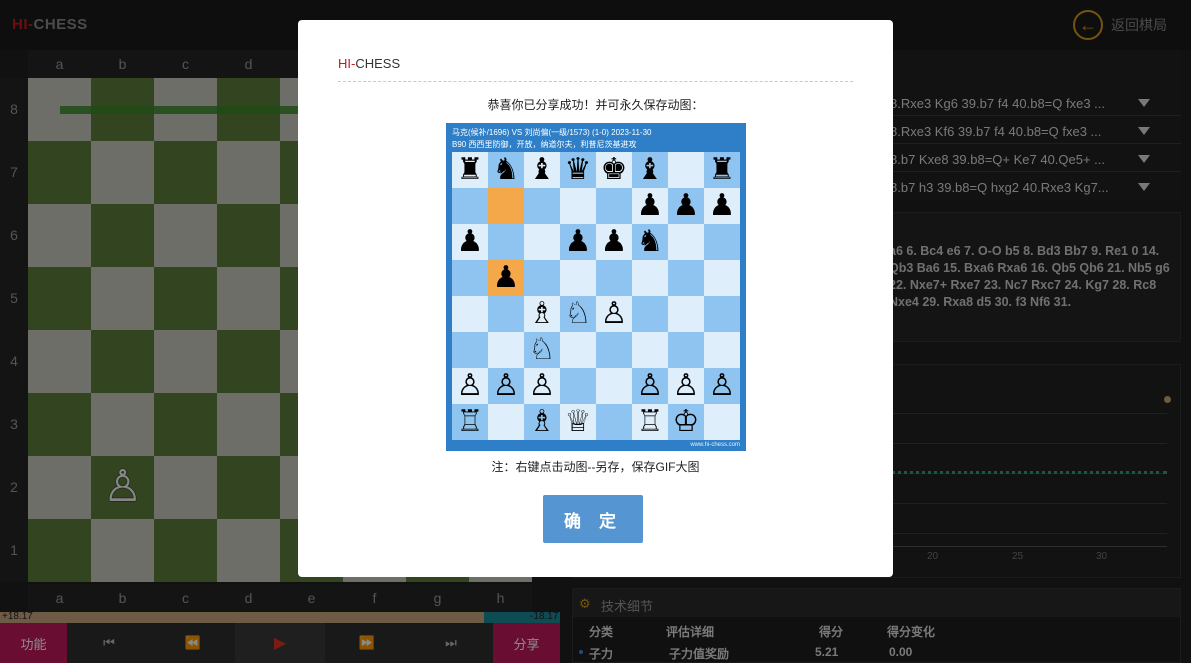  I want to click on gif-chess-board: ♜ ♞ ♝ ♛ ♚ ♝ ♜ ♟ ♟ ♟ ♟ ♟ ♟ ♞ ♟ ♗ ♘ ♙ ♘ ♙ ♙ ♙ ♙ ♙ ♙ ♖ ♗ ♕ ♖ ♔, so click(596, 296).